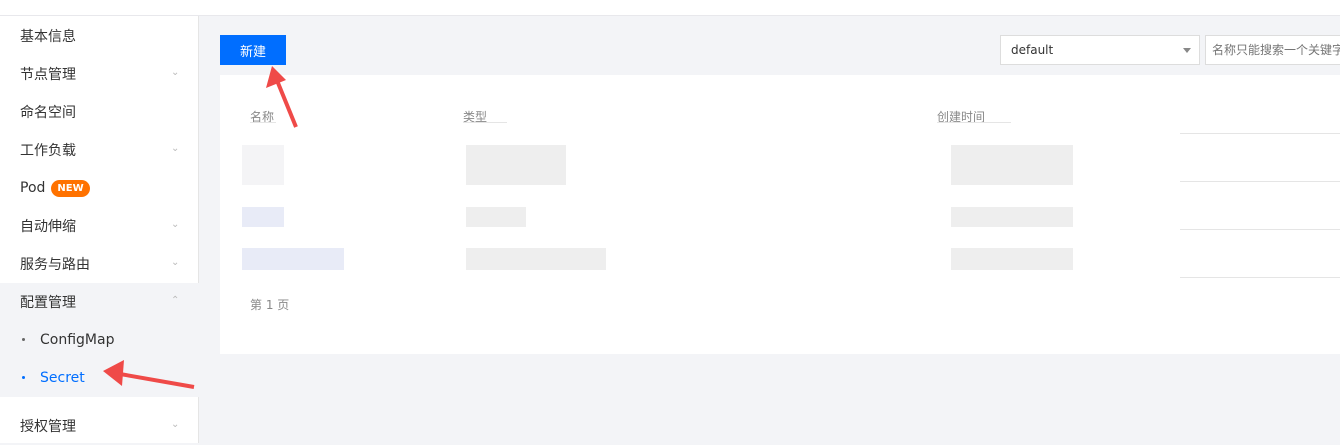 This screenshot has height=445, width=1340. I want to click on sidebar-item-label: 节点管理, so click(48, 75).